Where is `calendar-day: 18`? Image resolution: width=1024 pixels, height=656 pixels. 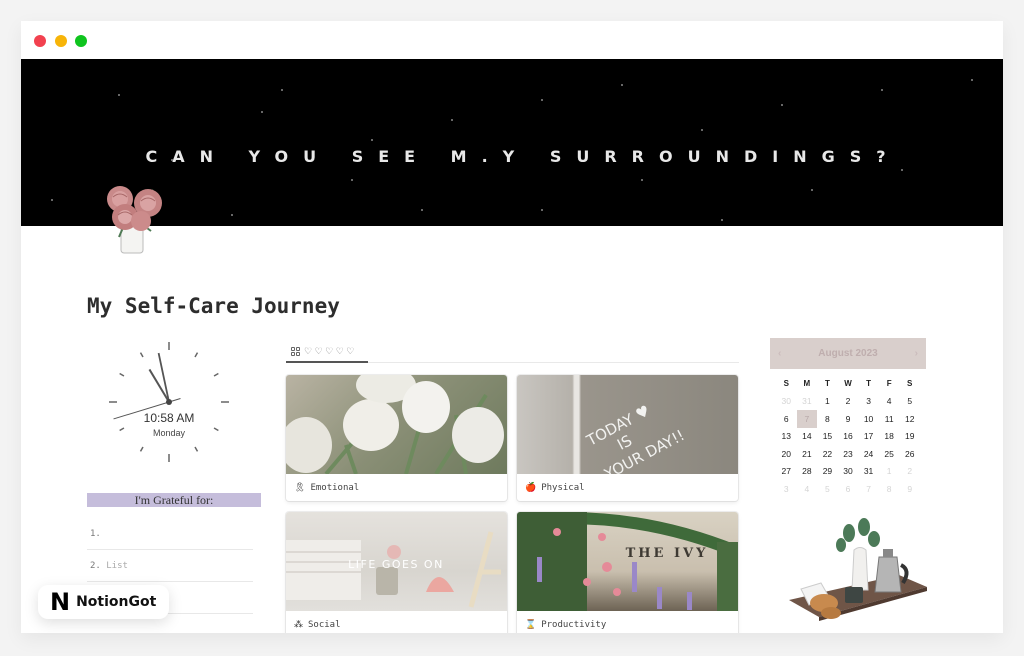
calendar-day: 18 is located at coordinates (889, 437).